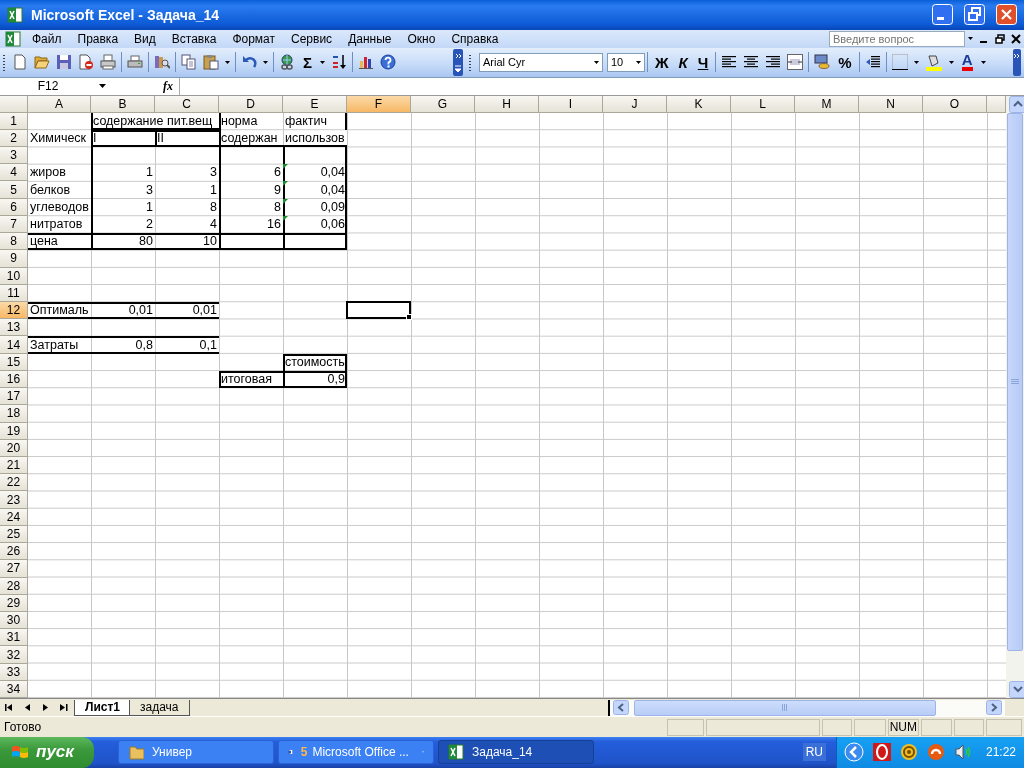 Image resolution: width=1024 pixels, height=768 pixels. I want to click on row-header: 13, so click(14, 328).